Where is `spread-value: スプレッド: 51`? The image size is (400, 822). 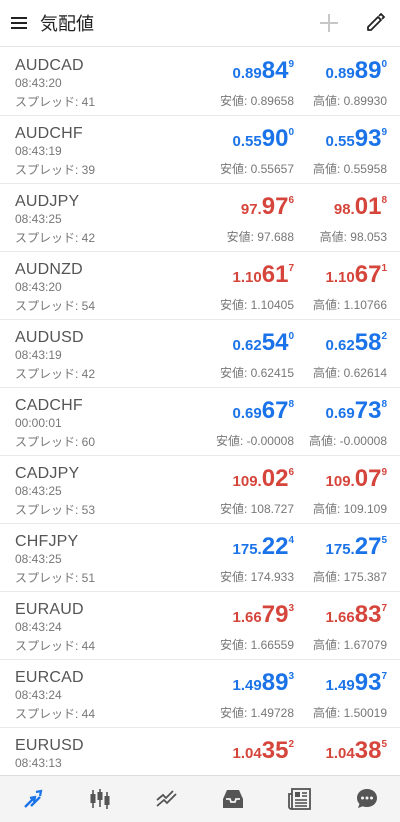 spread-value: スプレッド: 51 is located at coordinates (55, 578).